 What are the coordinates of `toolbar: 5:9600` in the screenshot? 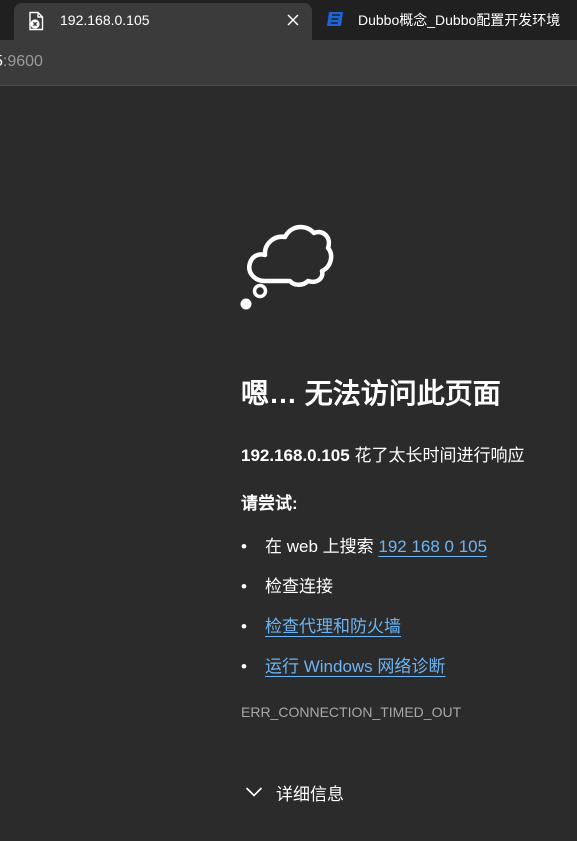 It's located at (288, 63).